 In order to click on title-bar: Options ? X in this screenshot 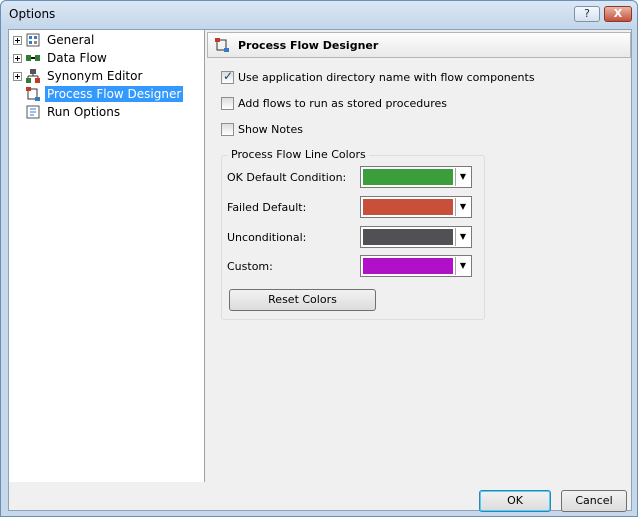, I will do `click(319, 15)`.